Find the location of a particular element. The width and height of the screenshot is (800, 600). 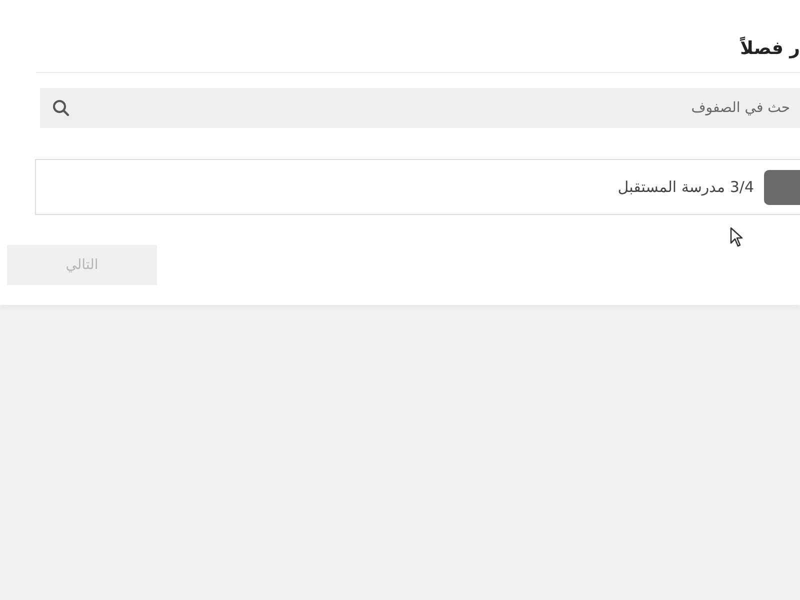

cursor-icon is located at coordinates (737, 237).